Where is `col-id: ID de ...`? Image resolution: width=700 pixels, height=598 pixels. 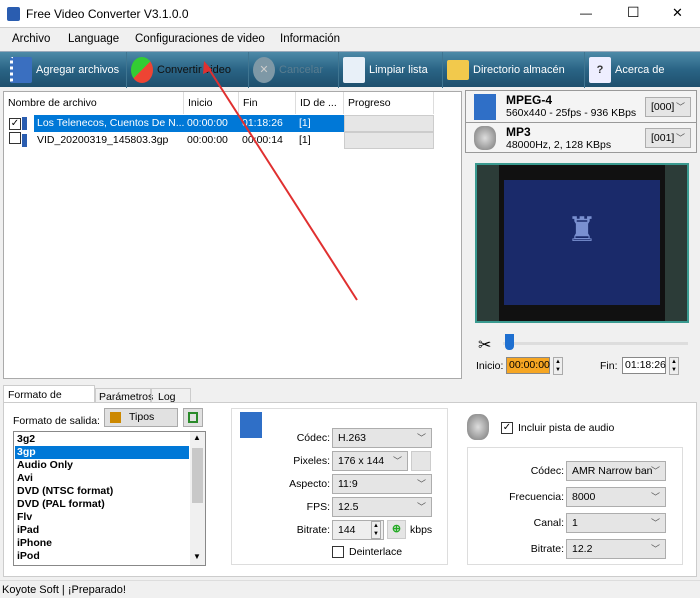
col-id: ID de ... is located at coordinates (320, 103).